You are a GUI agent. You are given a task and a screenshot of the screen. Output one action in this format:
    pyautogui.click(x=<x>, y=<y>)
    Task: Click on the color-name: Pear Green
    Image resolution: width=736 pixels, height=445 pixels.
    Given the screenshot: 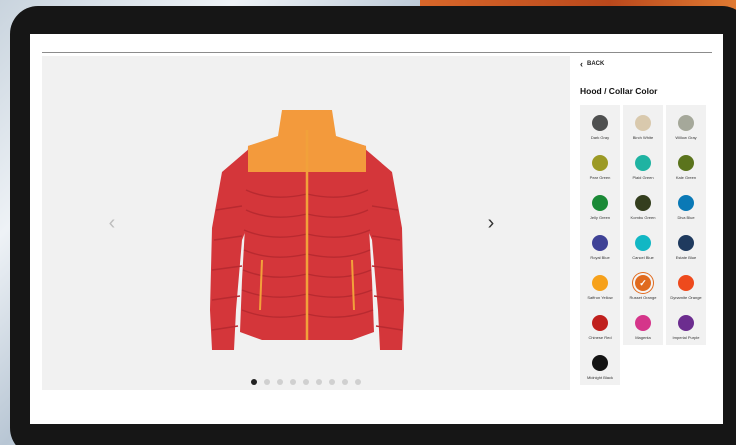 What is the action you would take?
    pyautogui.click(x=600, y=177)
    